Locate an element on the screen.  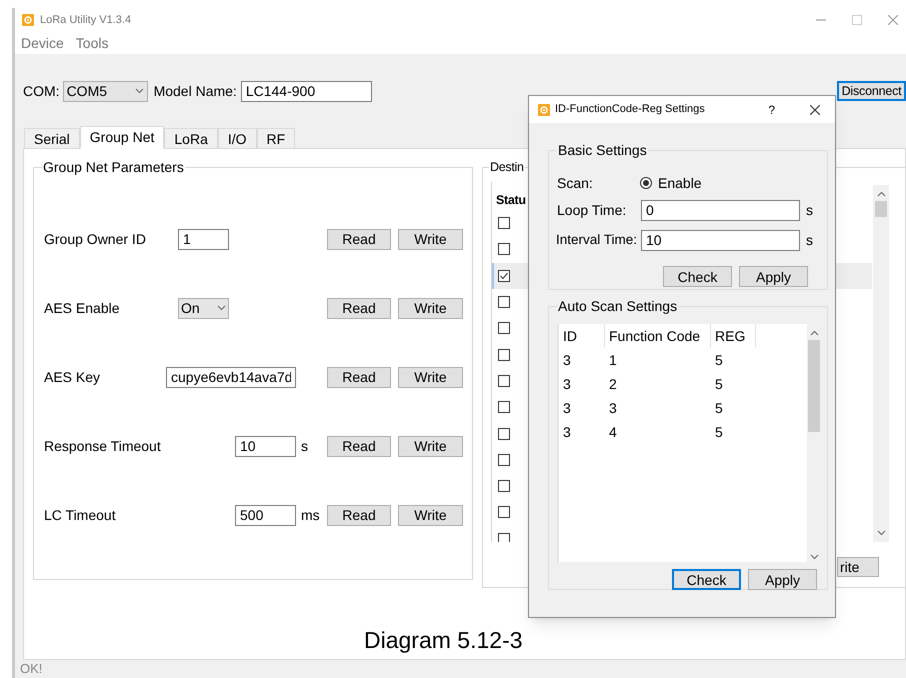
group-title: Group Net Parameters is located at coordinates (113, 167).